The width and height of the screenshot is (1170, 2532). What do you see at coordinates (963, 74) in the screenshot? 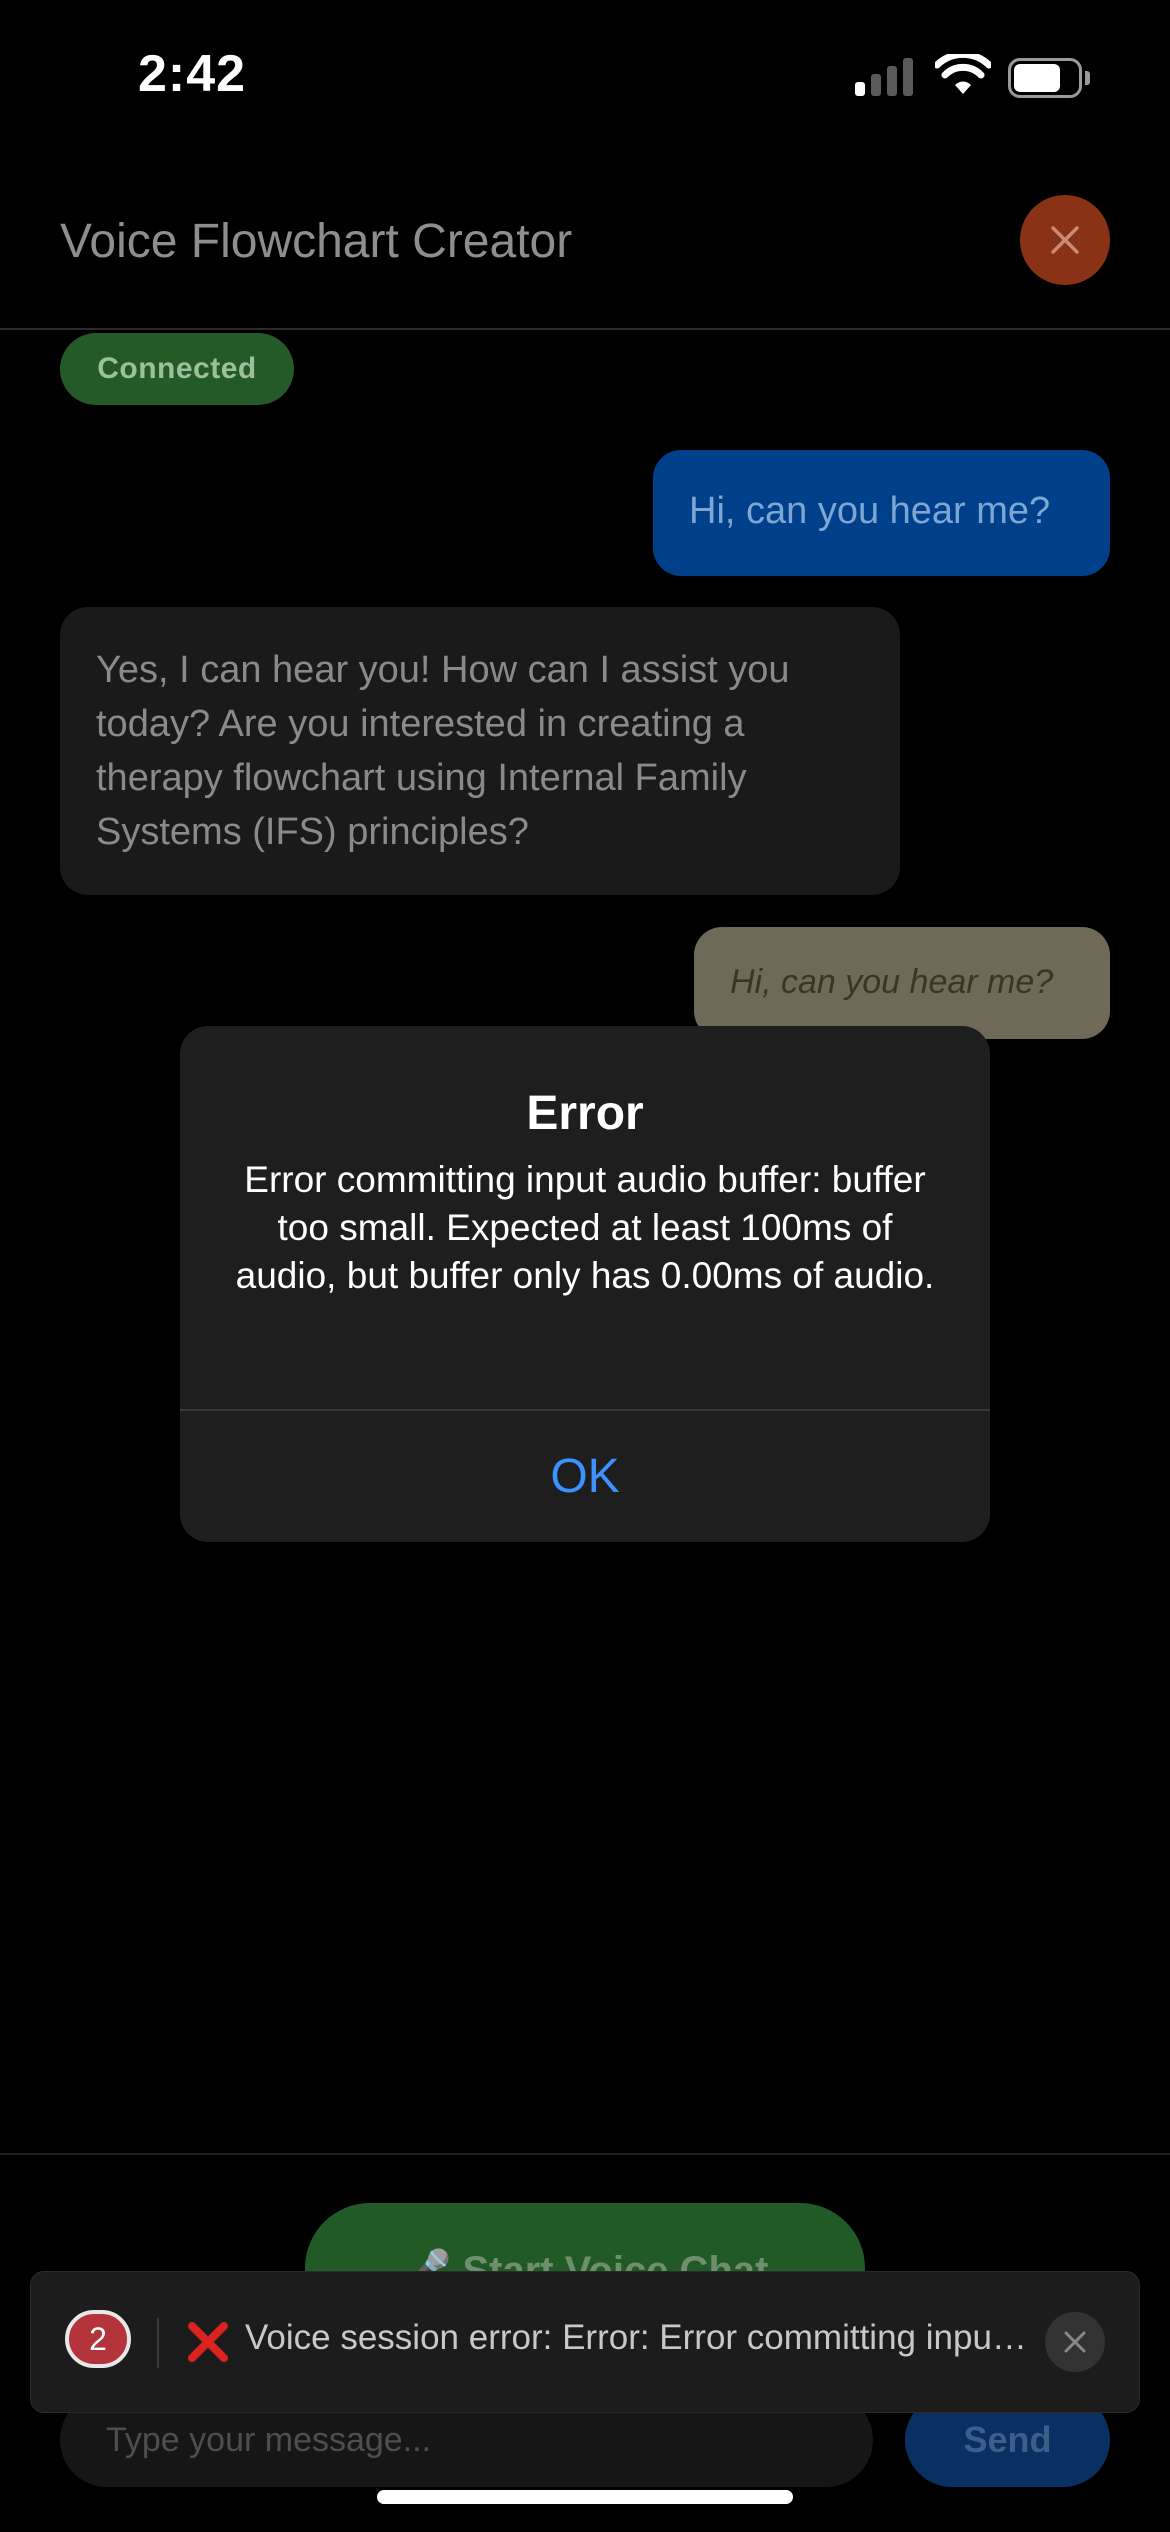
I see `wifi-icon` at bounding box center [963, 74].